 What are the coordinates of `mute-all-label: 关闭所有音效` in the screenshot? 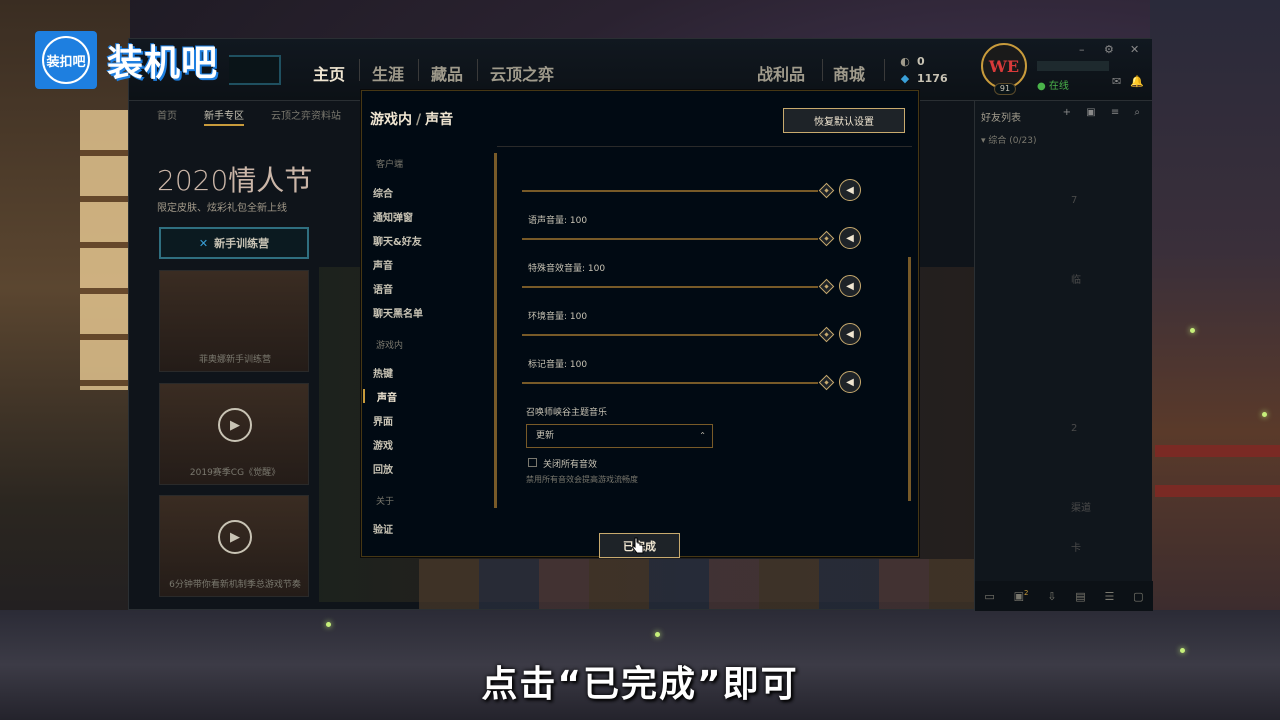 It's located at (570, 465).